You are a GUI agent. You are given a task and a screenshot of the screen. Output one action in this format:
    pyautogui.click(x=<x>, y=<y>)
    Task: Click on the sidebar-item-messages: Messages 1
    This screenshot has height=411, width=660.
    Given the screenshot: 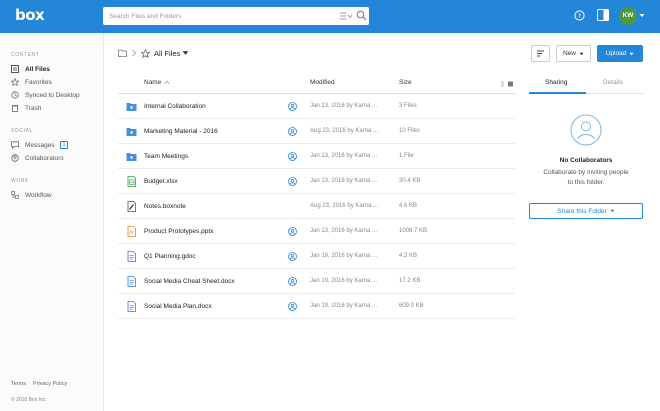 What is the action you would take?
    pyautogui.click(x=40, y=145)
    